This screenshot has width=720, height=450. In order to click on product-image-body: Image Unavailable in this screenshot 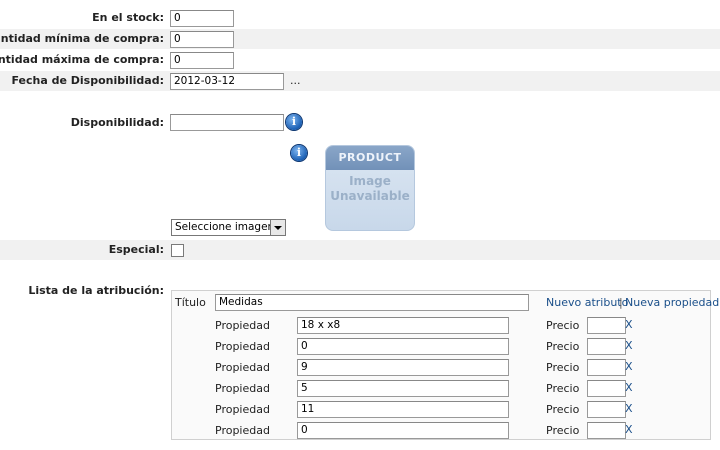, I will do `click(370, 189)`.